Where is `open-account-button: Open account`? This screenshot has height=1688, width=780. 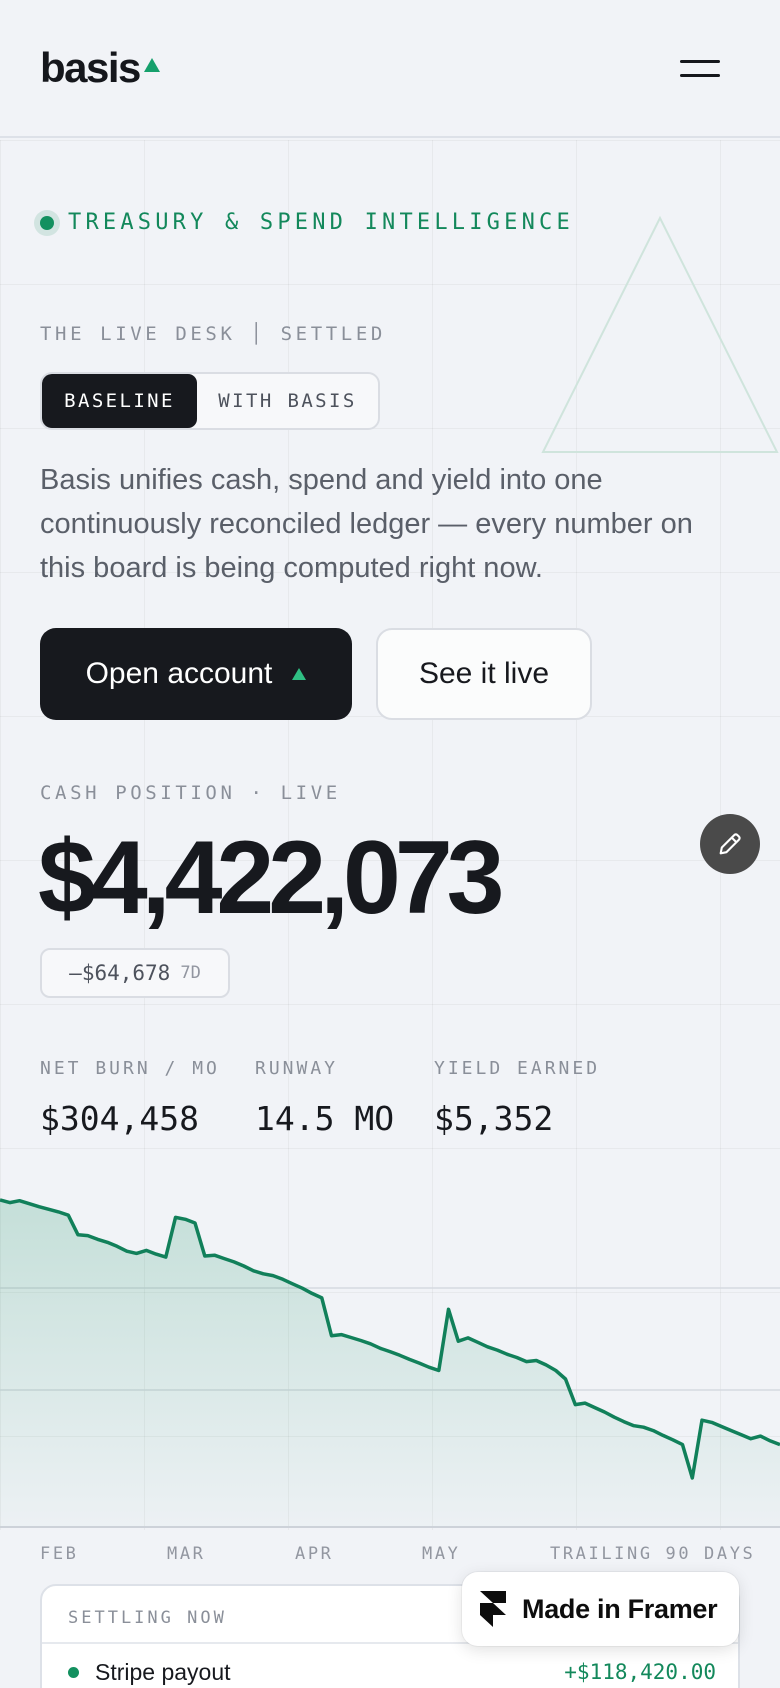 open-account-button: Open account is located at coordinates (196, 674).